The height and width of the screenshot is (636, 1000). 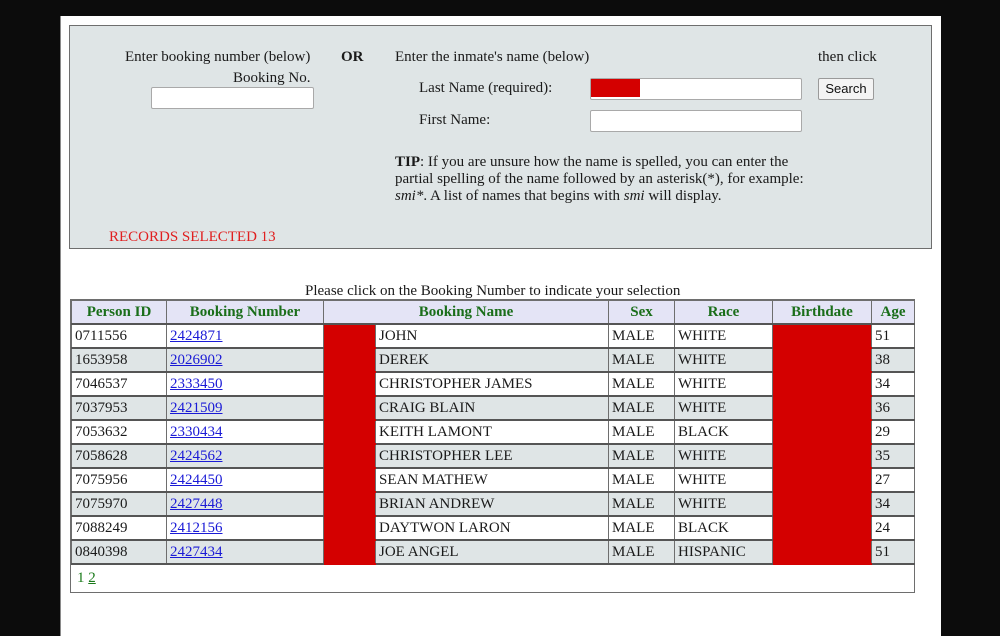 I want to click on table-row: 7075956 2424450 SEAN MATHEW MALE WHITE 27, so click(x=493, y=480).